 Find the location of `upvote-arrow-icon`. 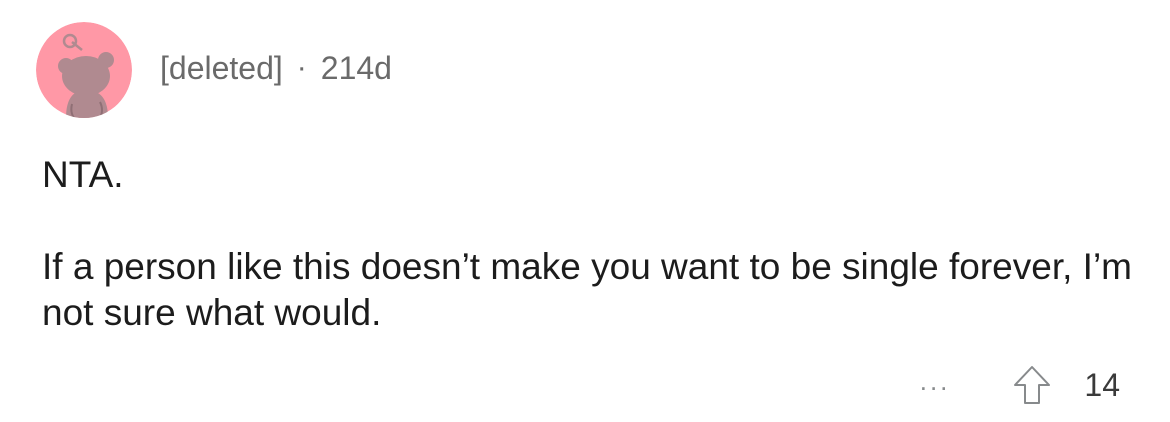

upvote-arrow-icon is located at coordinates (1032, 385).